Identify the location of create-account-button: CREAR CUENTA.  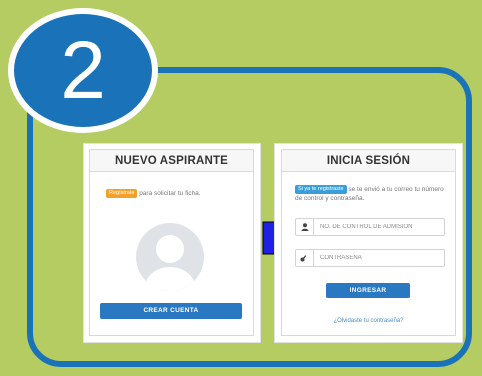
(171, 311).